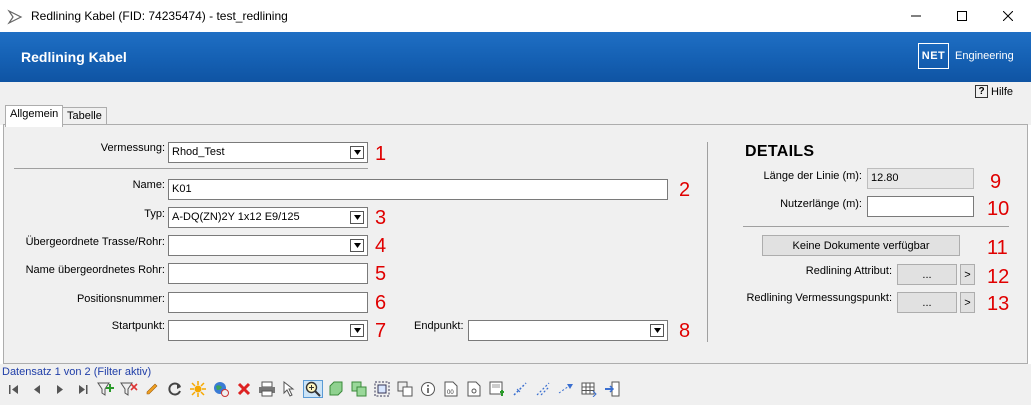  I want to click on attribut-label: Redlining Attribut:, so click(848, 271).